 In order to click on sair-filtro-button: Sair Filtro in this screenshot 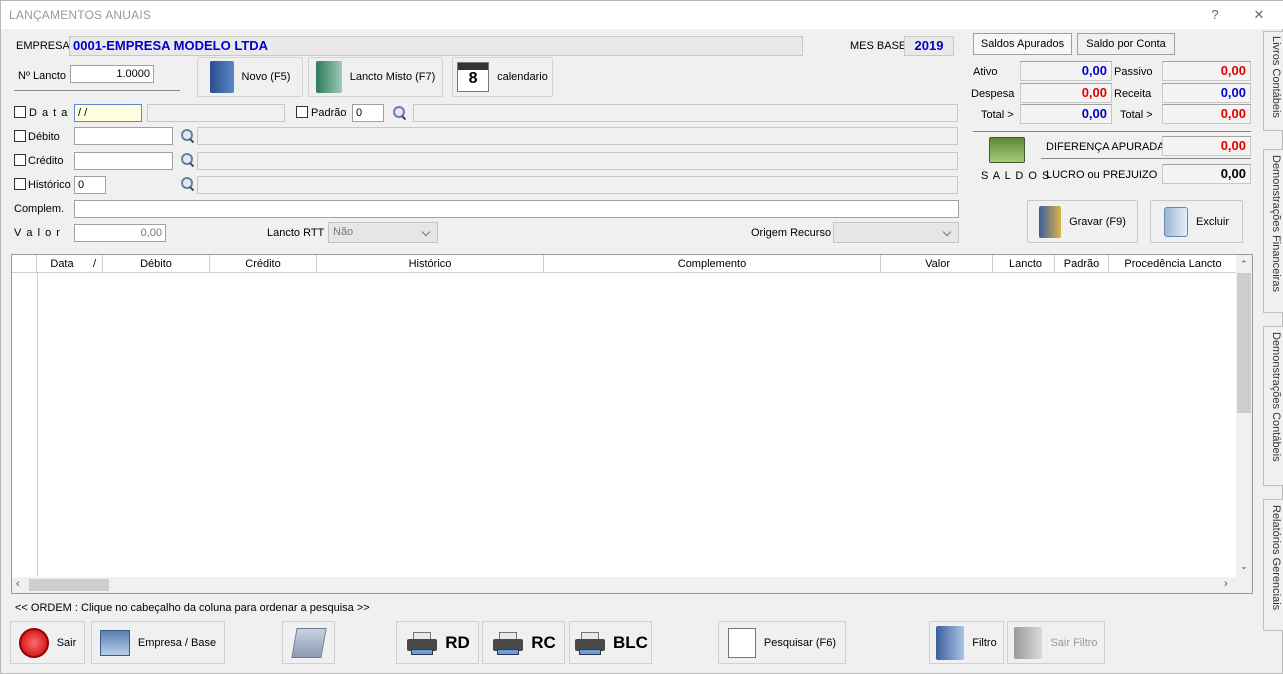, I will do `click(1056, 642)`.